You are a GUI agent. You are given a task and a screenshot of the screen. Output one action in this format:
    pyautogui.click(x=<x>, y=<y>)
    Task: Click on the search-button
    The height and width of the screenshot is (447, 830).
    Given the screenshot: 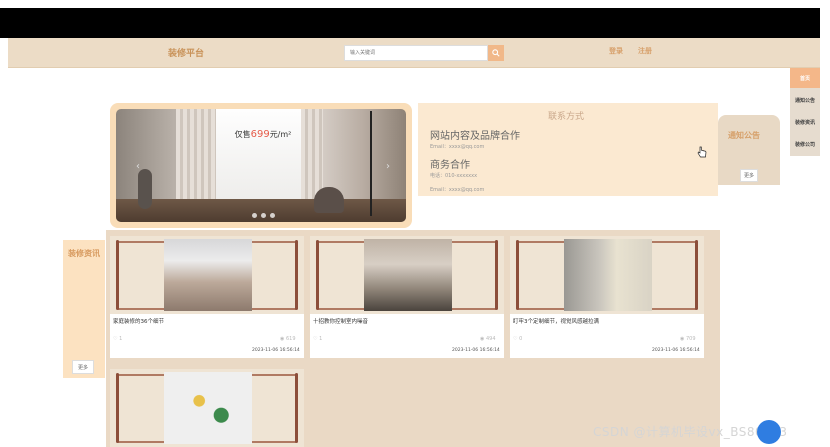 What is the action you would take?
    pyautogui.click(x=496, y=53)
    